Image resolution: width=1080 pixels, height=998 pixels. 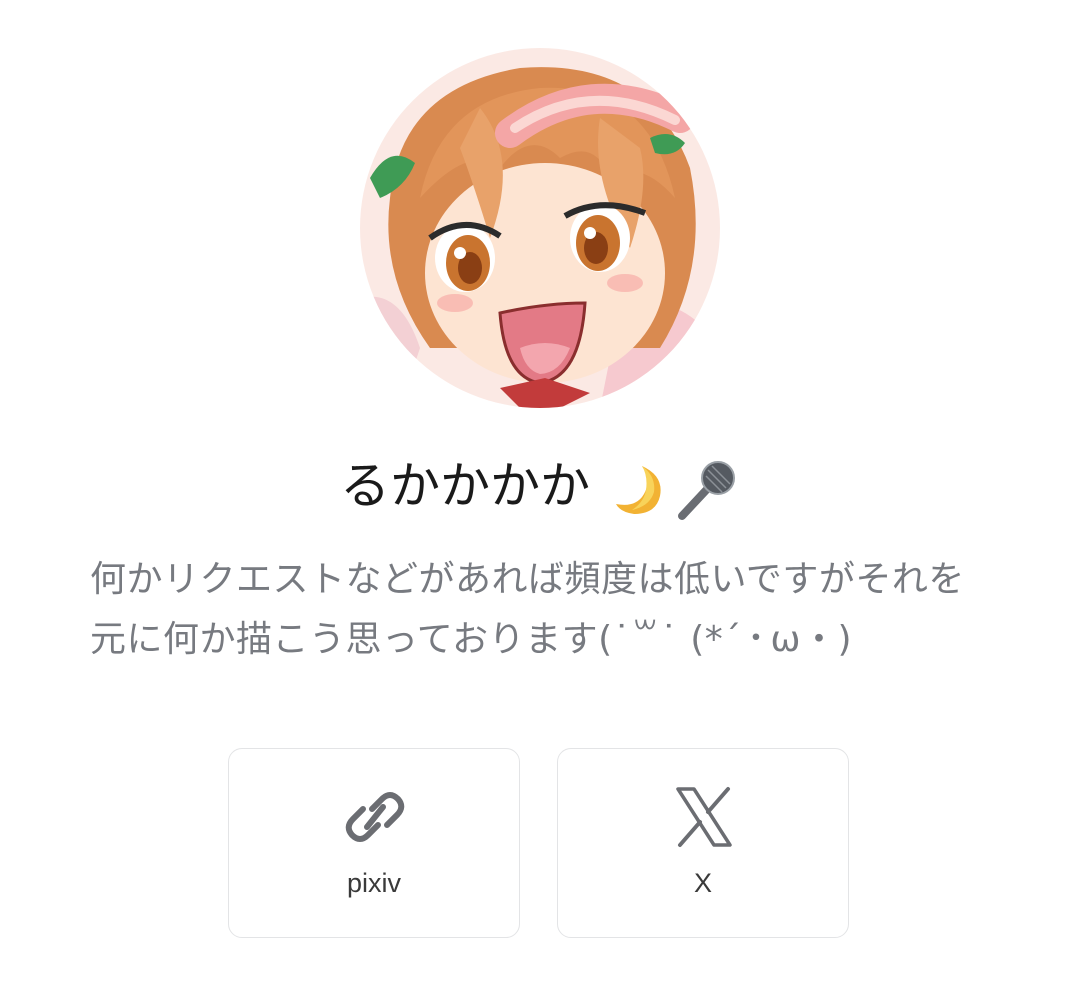 I want to click on link-card-x: X, so click(x=703, y=843).